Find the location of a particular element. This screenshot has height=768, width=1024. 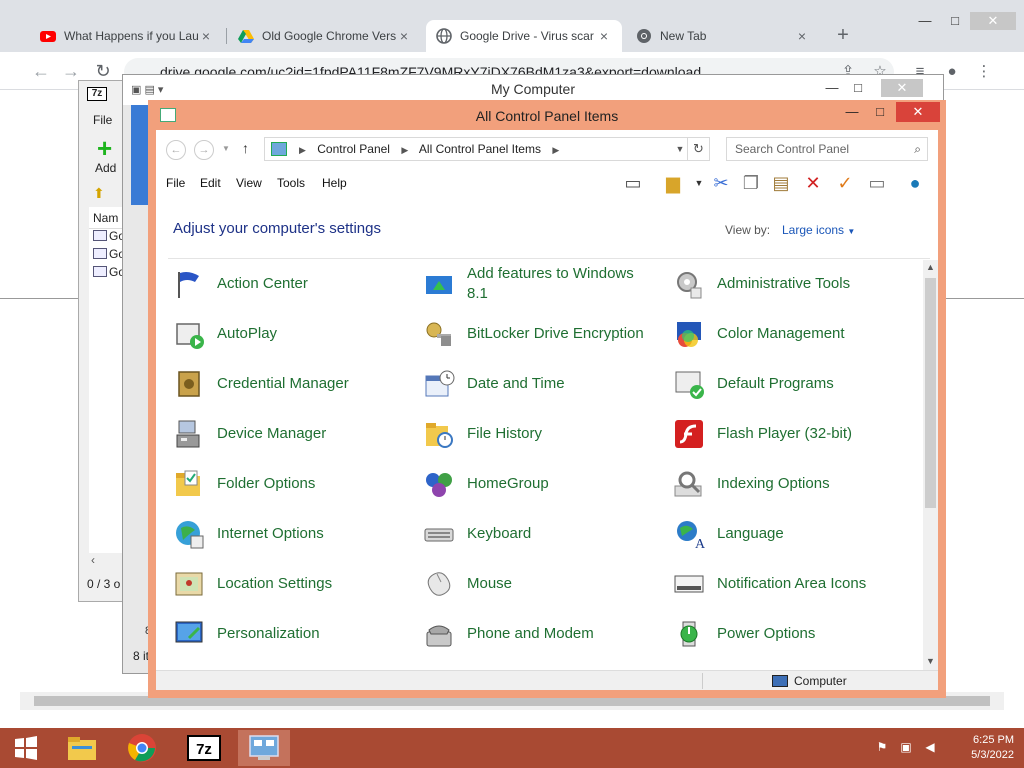

reload-button: ↻ is located at coordinates (103, 71).